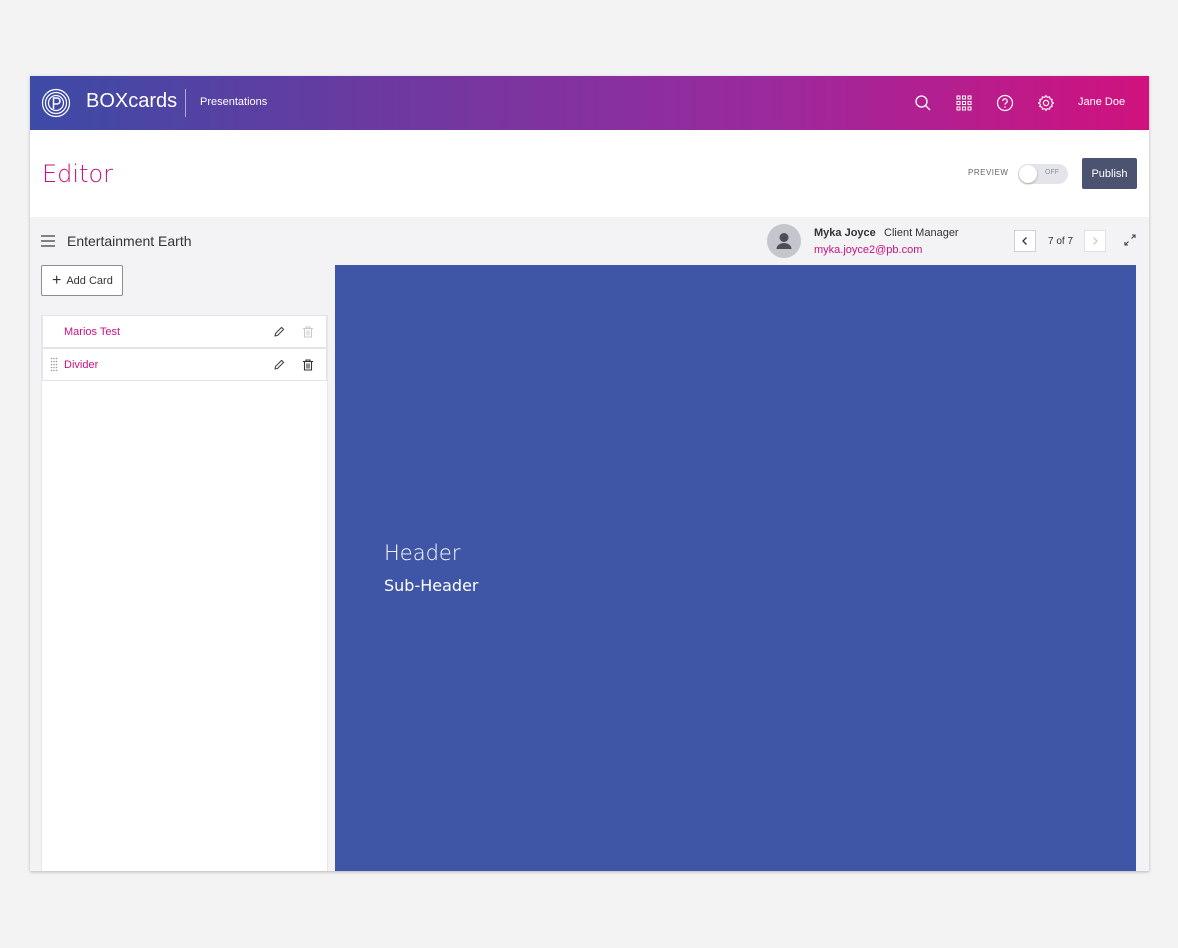 The image size is (1178, 948). I want to click on hamburger-menu-icon, so click(48, 241).